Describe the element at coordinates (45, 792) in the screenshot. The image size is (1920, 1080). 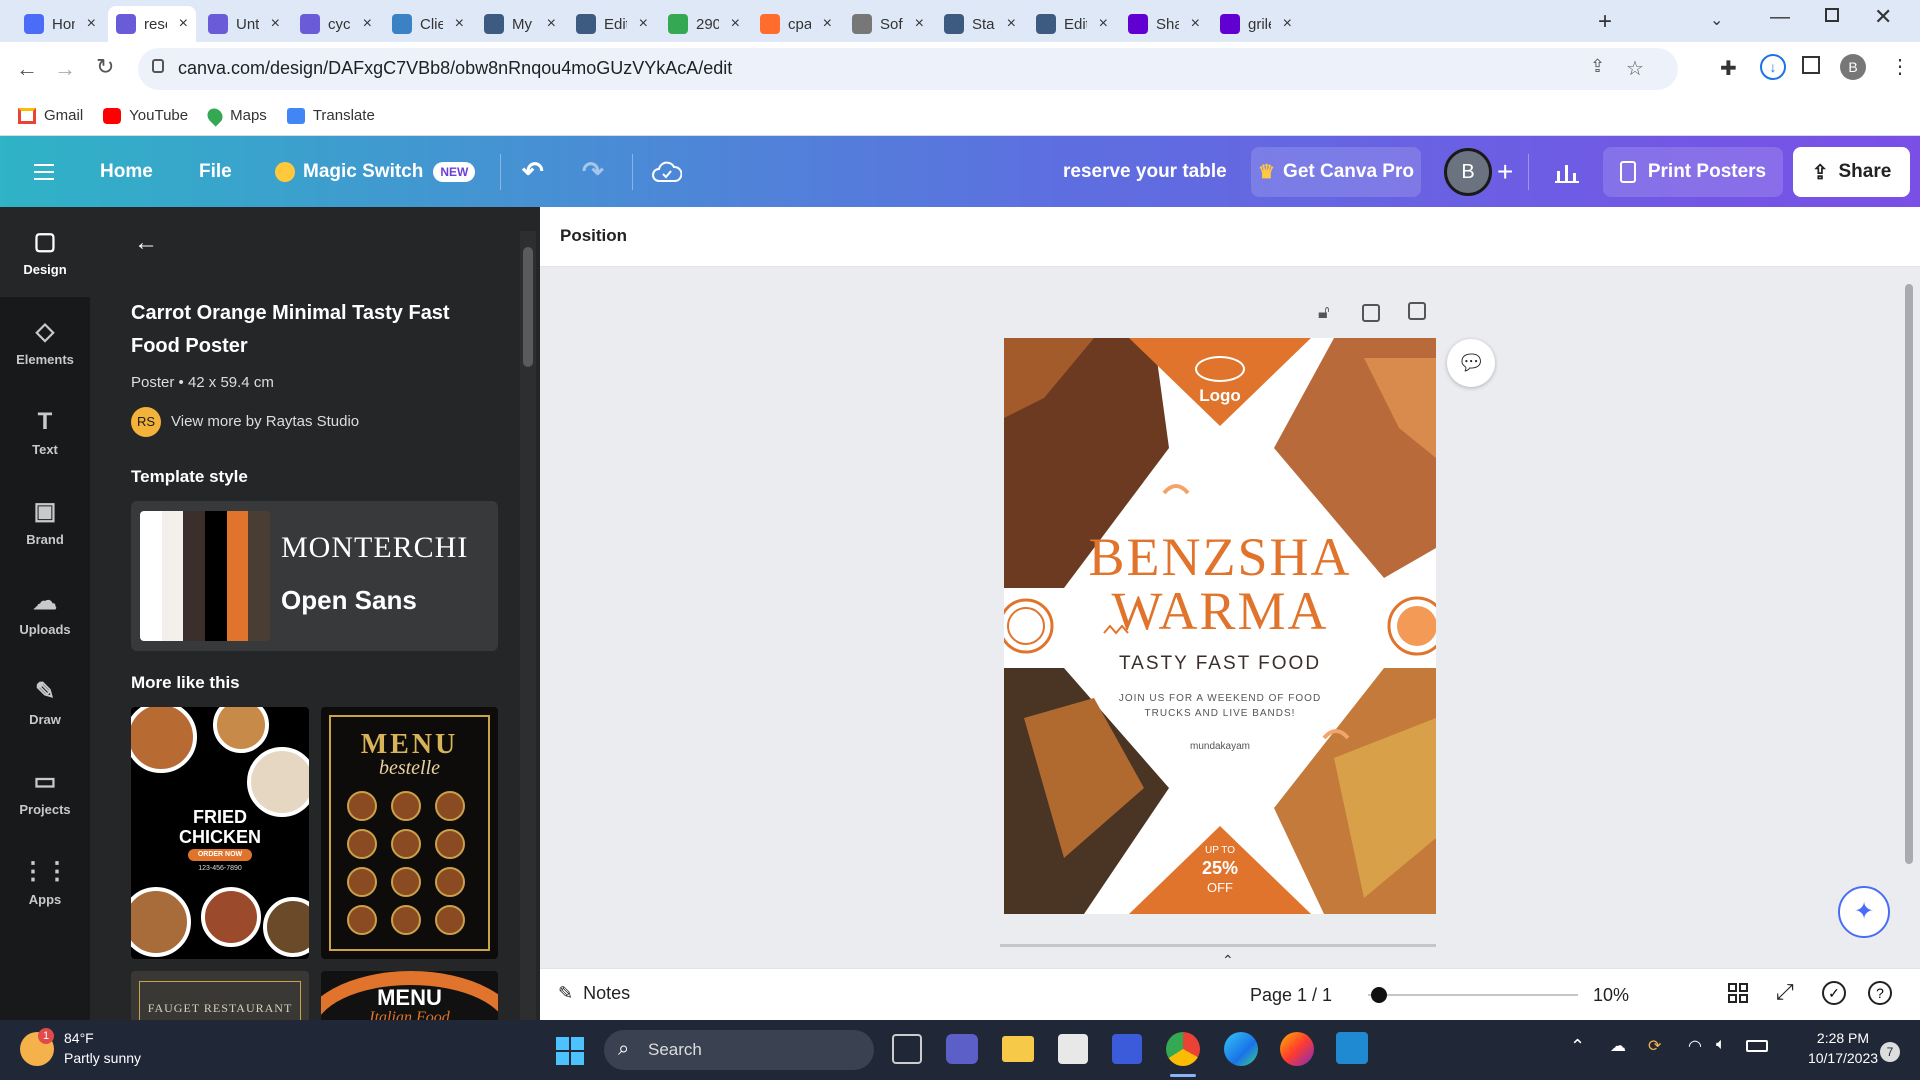
I see `rail-item-projects: ▭ Projects` at that location.